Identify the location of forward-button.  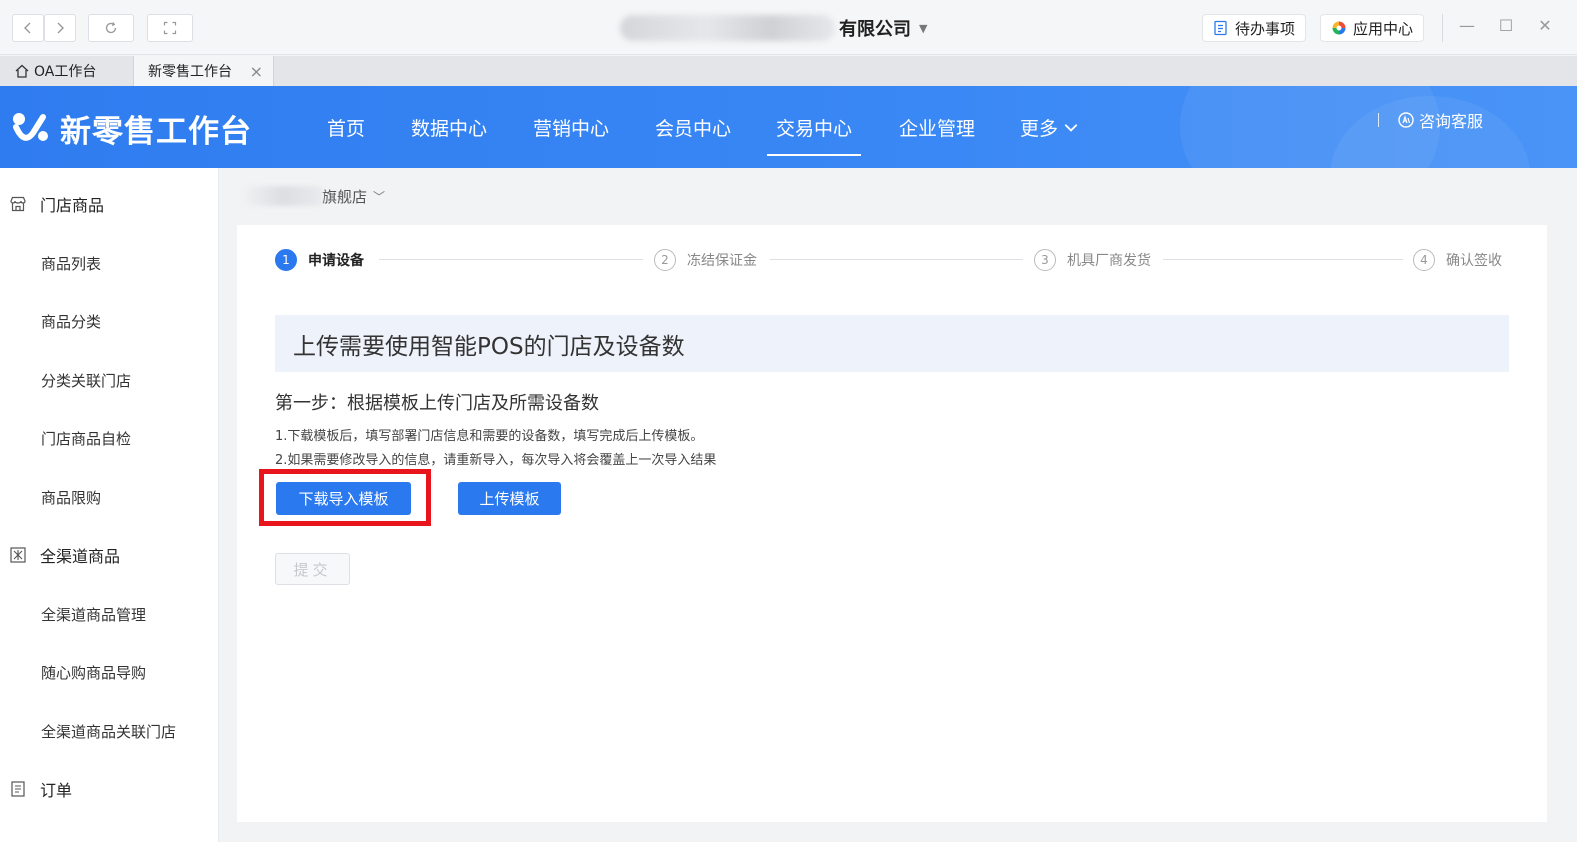
(60, 28).